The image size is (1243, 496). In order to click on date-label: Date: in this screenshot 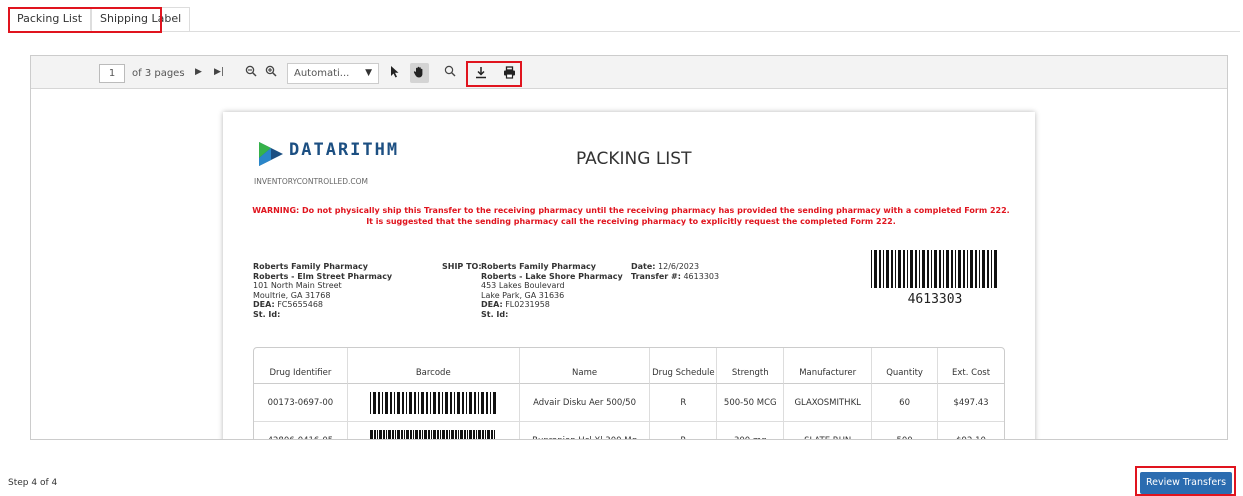, I will do `click(643, 266)`.